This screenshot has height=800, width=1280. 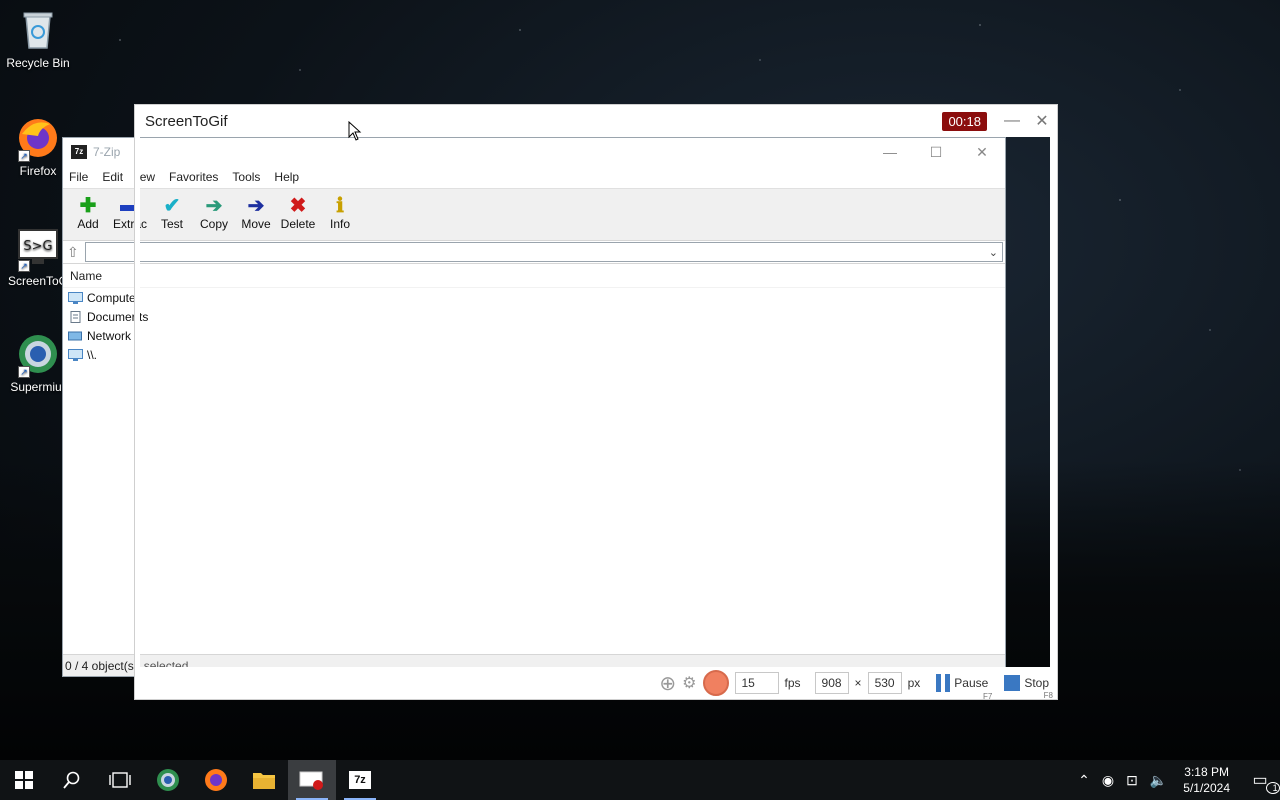 What do you see at coordinates (534, 152) in the screenshot?
I see `7zip-titlebar: 7z 7-Zip` at bounding box center [534, 152].